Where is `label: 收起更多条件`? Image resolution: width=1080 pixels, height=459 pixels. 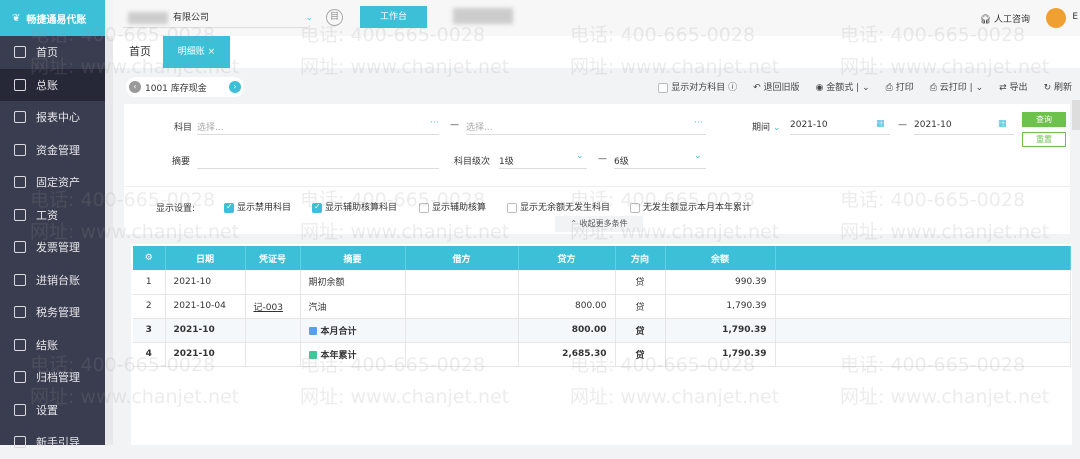
label: 收起更多条件 is located at coordinates (603, 223).